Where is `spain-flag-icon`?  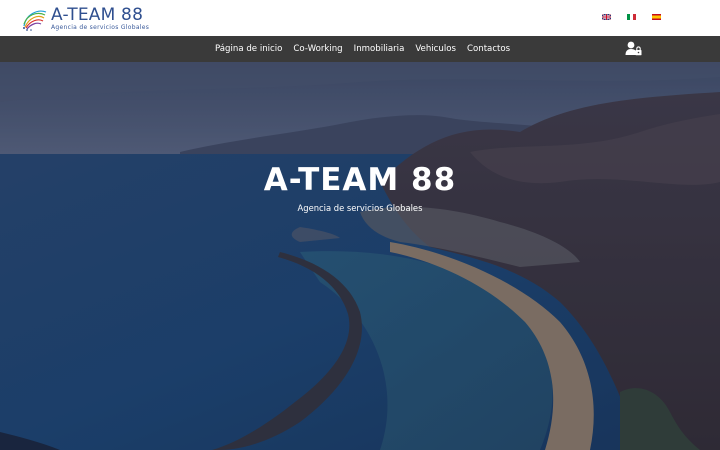 spain-flag-icon is located at coordinates (656, 17).